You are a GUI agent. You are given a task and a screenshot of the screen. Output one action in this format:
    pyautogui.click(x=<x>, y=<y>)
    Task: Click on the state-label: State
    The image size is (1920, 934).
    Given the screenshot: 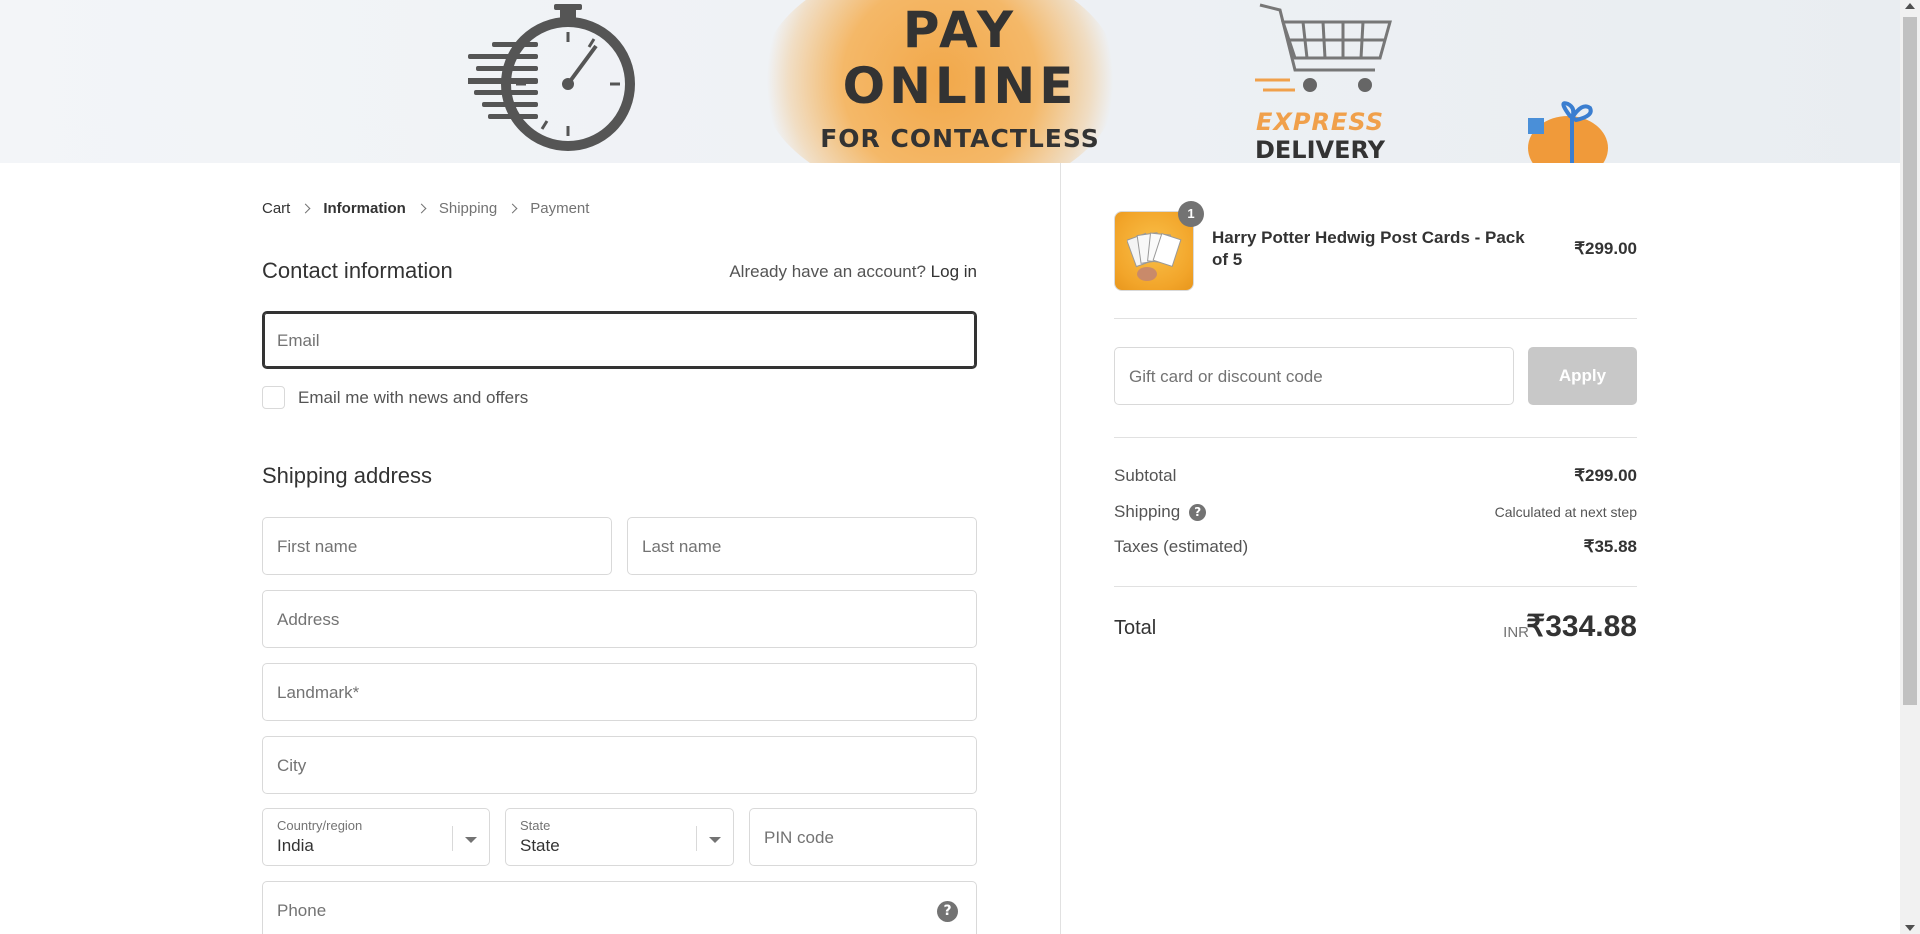 What is the action you would take?
    pyautogui.click(x=535, y=825)
    